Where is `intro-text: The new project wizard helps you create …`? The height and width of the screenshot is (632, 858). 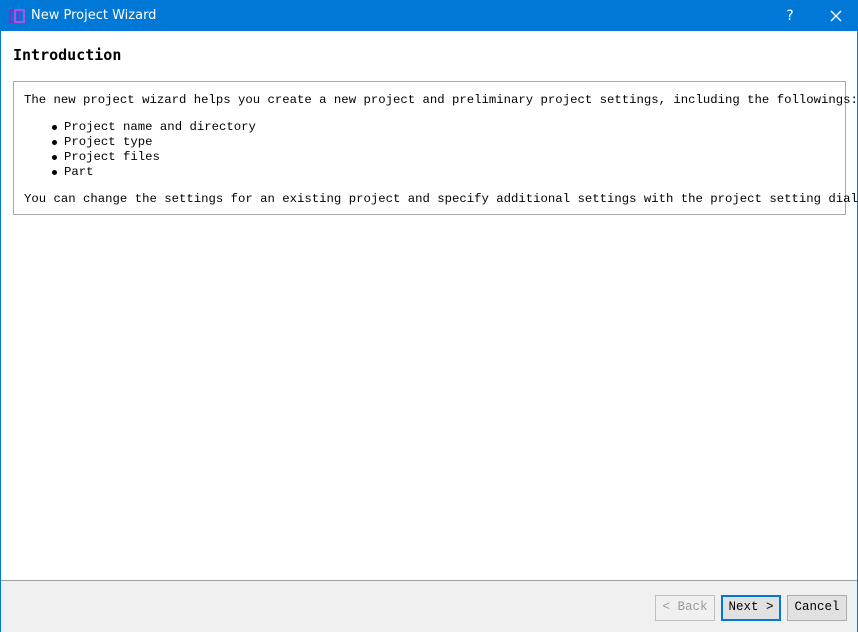 intro-text: The new project wizard helps you create … is located at coordinates (441, 100).